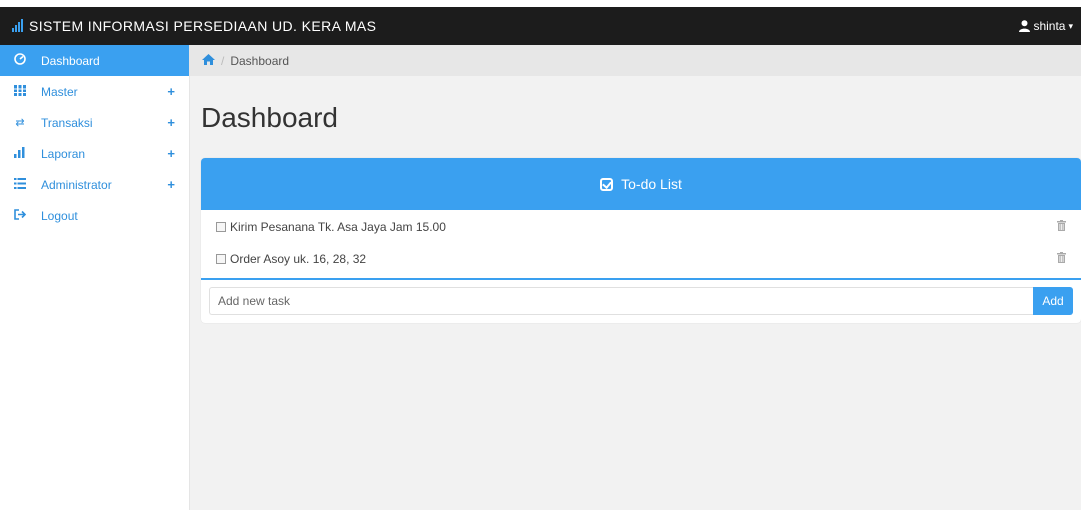 The height and width of the screenshot is (510, 1081). What do you see at coordinates (20, 91) in the screenshot?
I see `grid-icon` at bounding box center [20, 91].